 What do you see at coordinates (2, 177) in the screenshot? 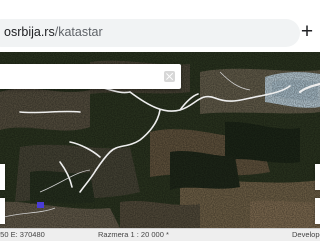
I see `left-panel-toggle-upper` at bounding box center [2, 177].